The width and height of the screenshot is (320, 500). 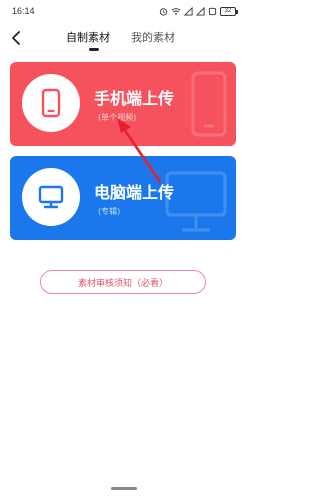 I want to click on tab-self-made-material: 自制素材, so click(x=88, y=37).